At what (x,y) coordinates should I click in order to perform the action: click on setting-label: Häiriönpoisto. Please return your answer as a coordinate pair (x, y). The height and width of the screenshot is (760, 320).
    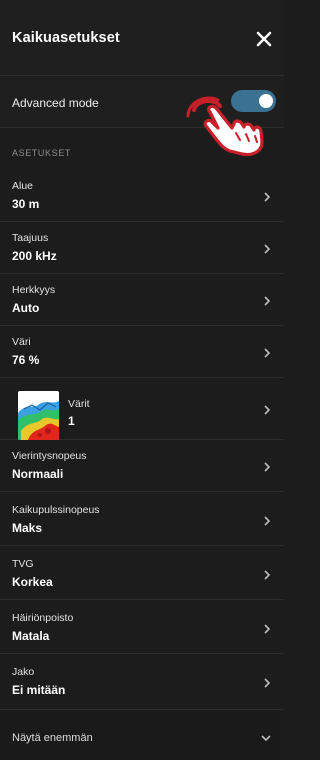
    Looking at the image, I should click on (43, 618).